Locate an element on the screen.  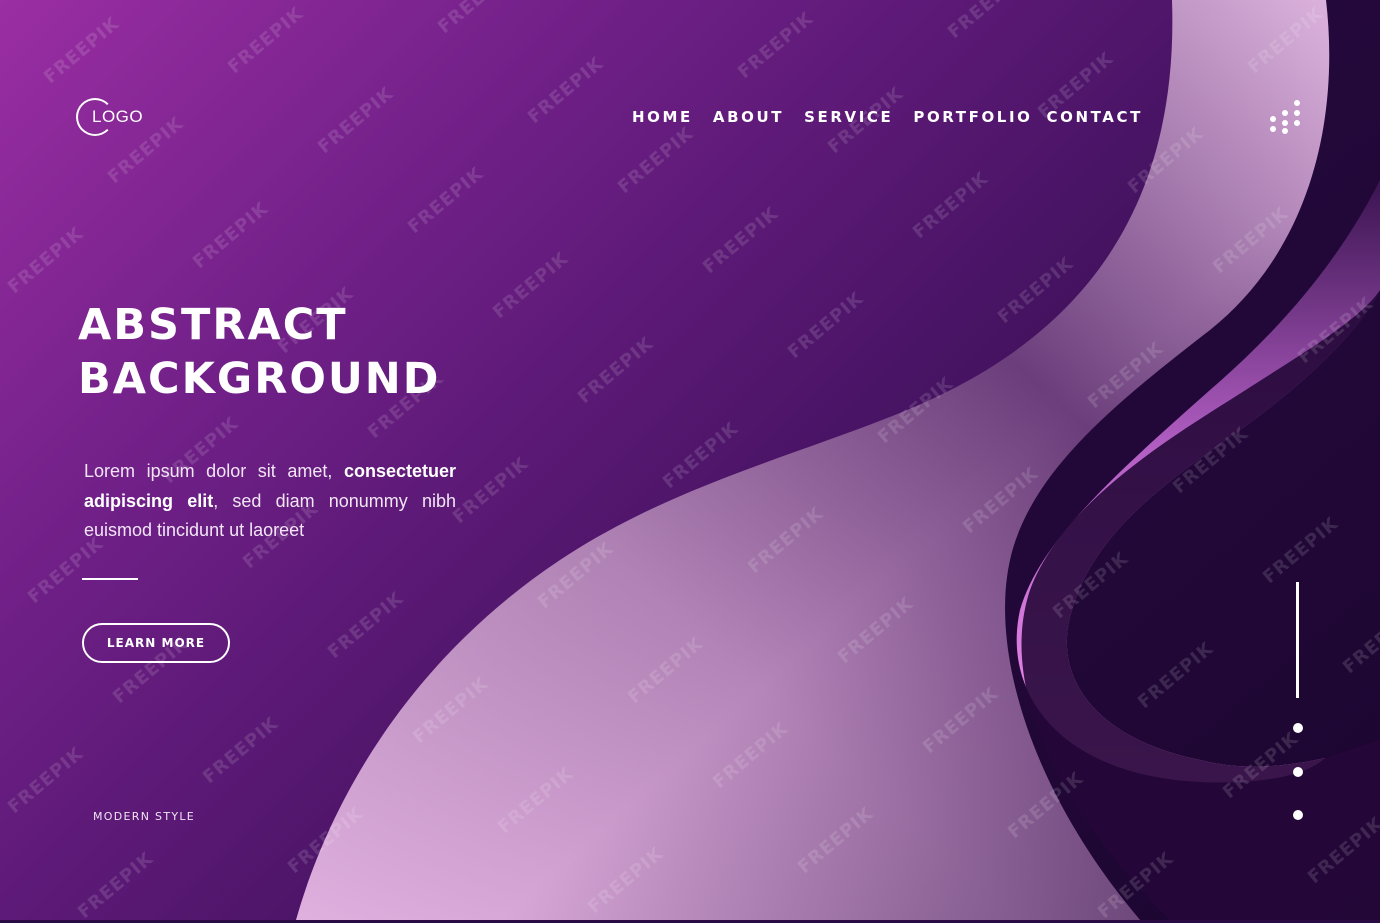
footer-label: MODERN STYLE is located at coordinates (144, 816).